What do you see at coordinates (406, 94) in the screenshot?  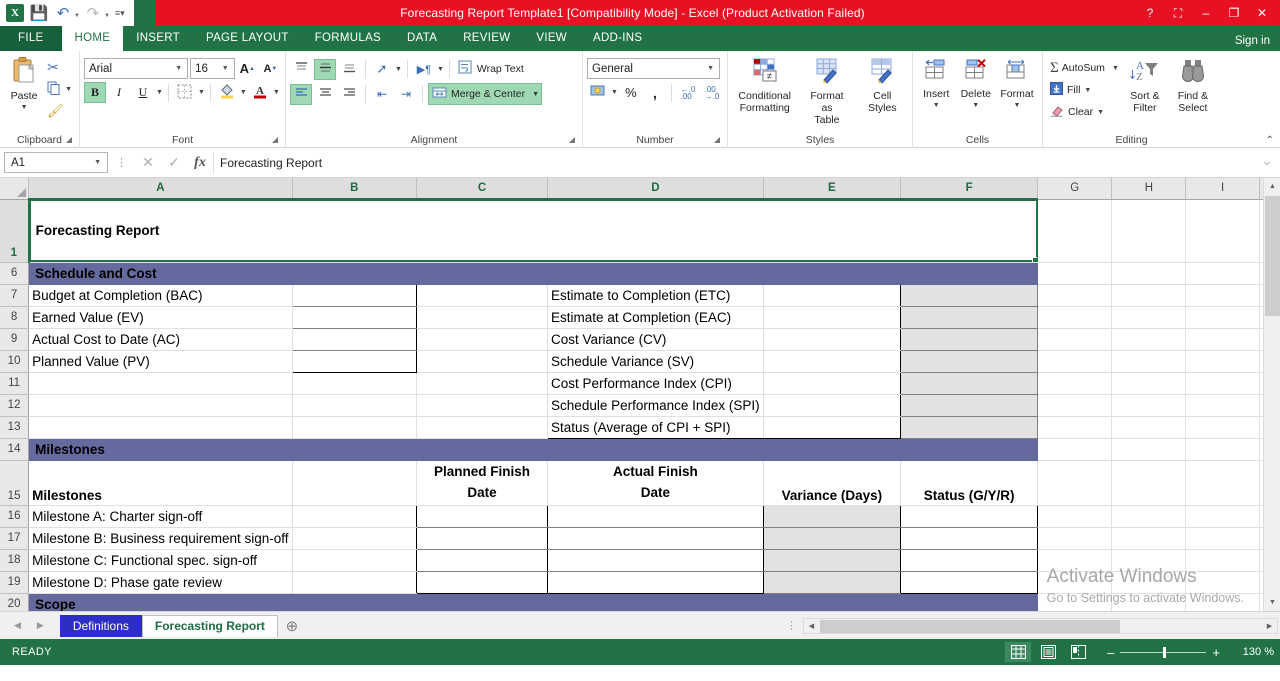 I see `increase-indent-button: ⇥` at bounding box center [406, 94].